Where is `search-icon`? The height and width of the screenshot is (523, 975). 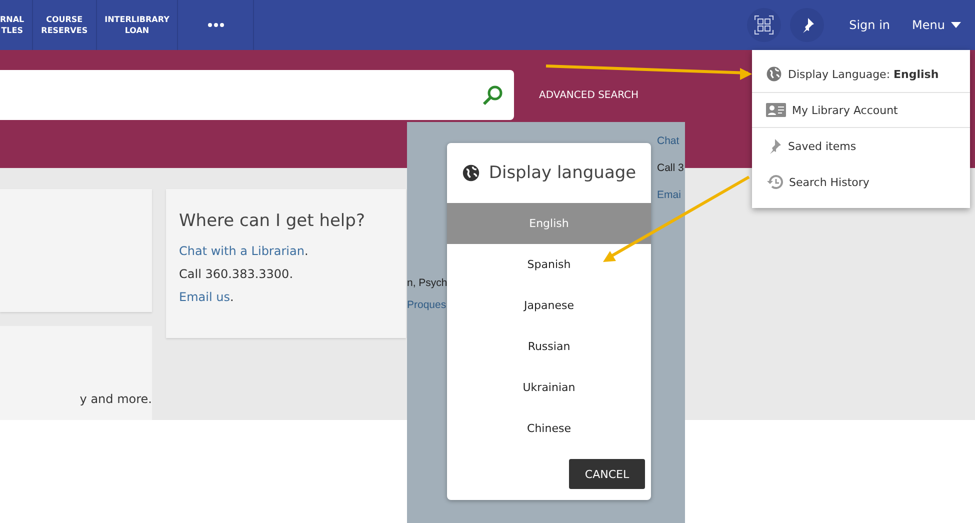
search-icon is located at coordinates (493, 95).